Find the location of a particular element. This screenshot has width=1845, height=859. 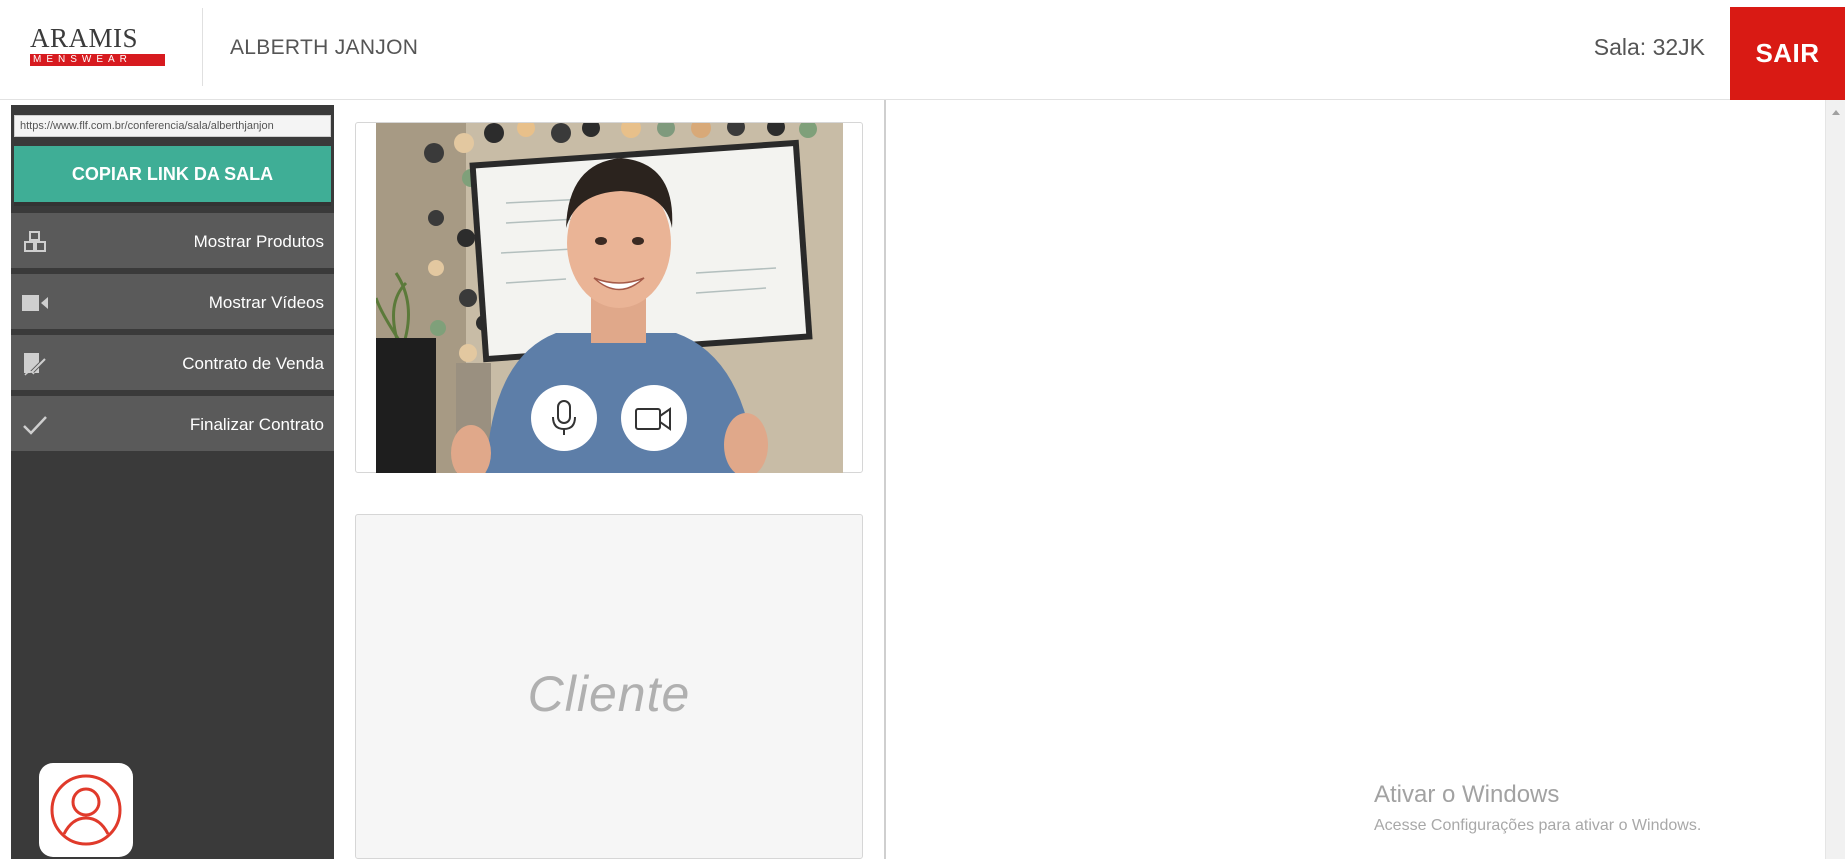

microphone-toggle-button is located at coordinates (564, 418).